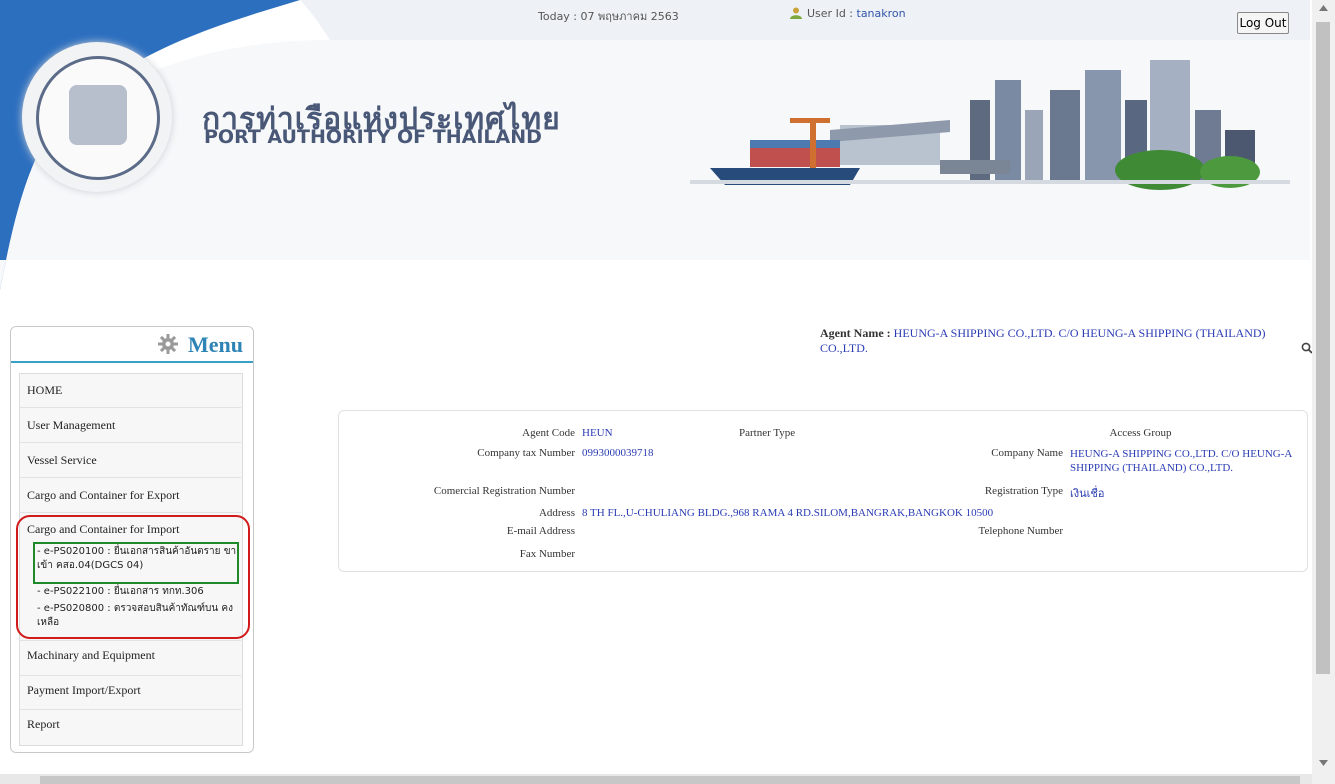  What do you see at coordinates (857, 333) in the screenshot?
I see `agent-name-label: Agent Name :` at bounding box center [857, 333].